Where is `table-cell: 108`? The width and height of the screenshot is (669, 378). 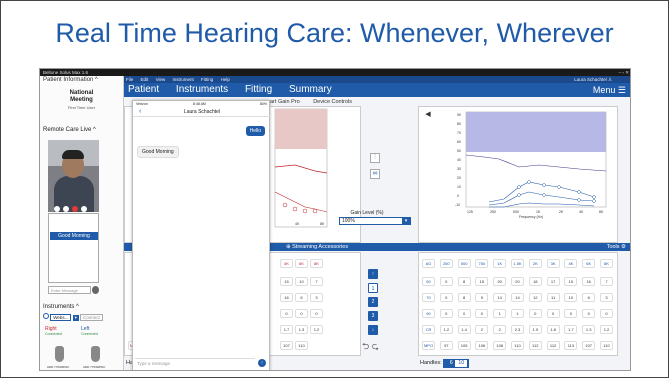
table-cell: 108 is located at coordinates (500, 345).